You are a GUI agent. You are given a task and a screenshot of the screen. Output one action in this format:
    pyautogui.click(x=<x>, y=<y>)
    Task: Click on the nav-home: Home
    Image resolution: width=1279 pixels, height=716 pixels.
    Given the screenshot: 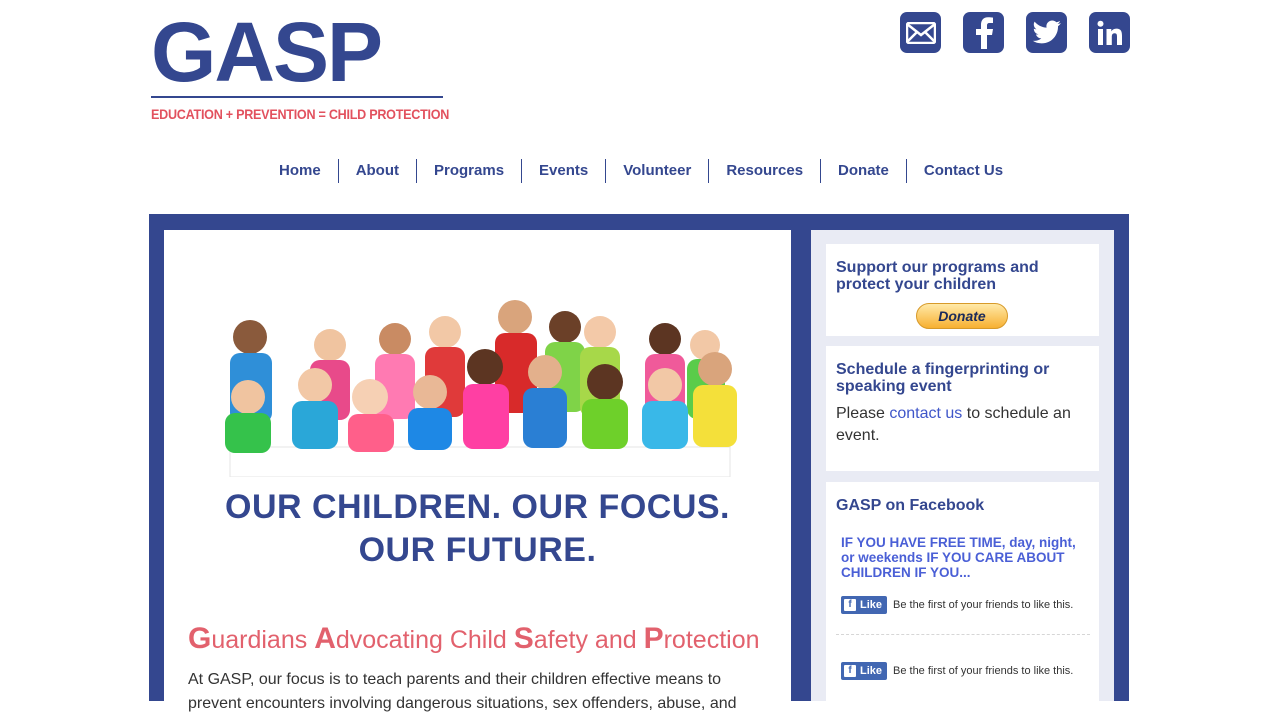 What is the action you would take?
    pyautogui.click(x=300, y=171)
    